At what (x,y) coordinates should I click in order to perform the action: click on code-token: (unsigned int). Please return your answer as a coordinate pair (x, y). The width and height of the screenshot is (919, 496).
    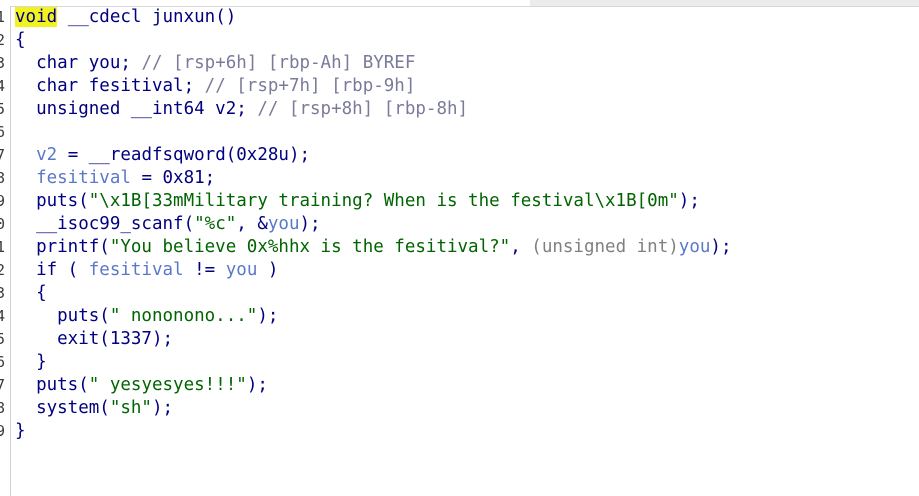
    Looking at the image, I should click on (605, 247).